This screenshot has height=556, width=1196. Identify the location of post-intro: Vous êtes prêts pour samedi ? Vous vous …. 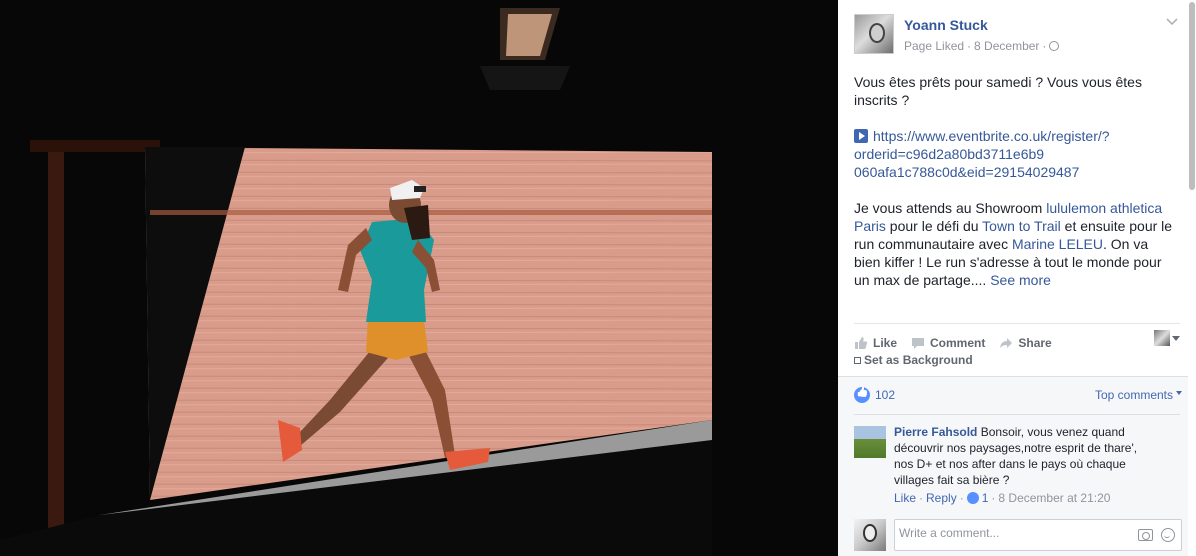
(998, 91).